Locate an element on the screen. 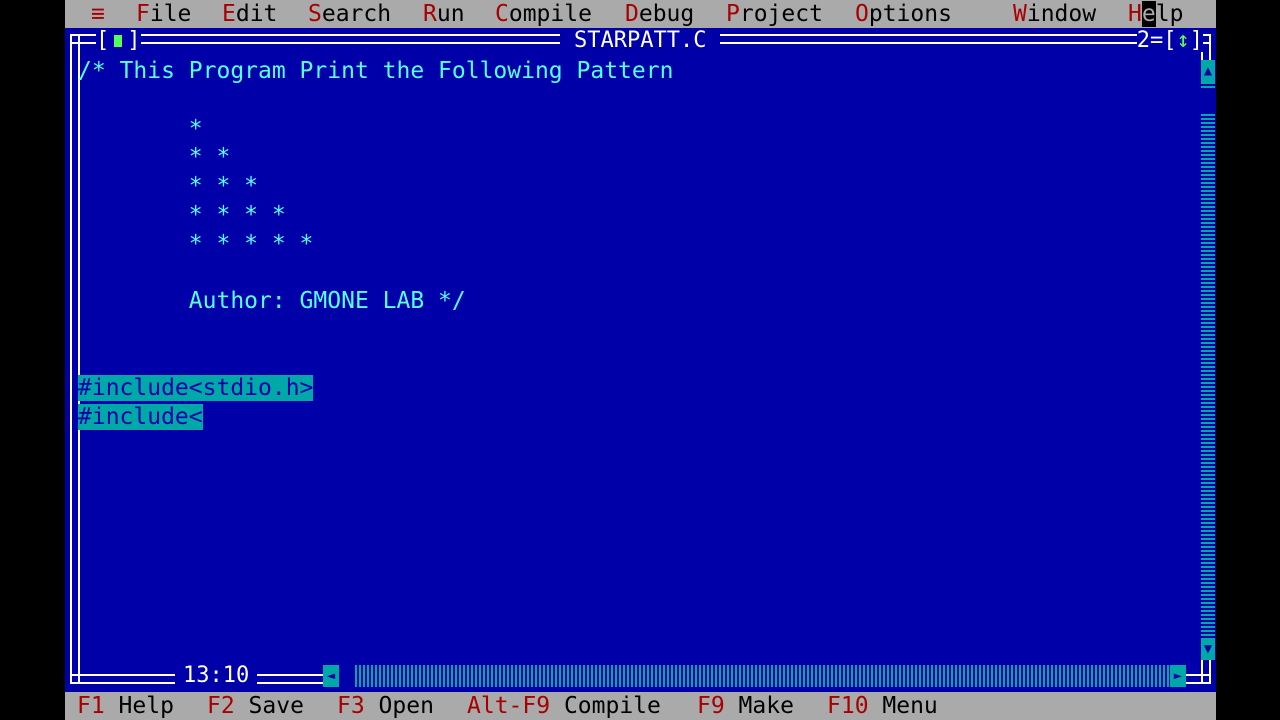 The image size is (1280, 720). code-line: #include< is located at coordinates (140, 417).